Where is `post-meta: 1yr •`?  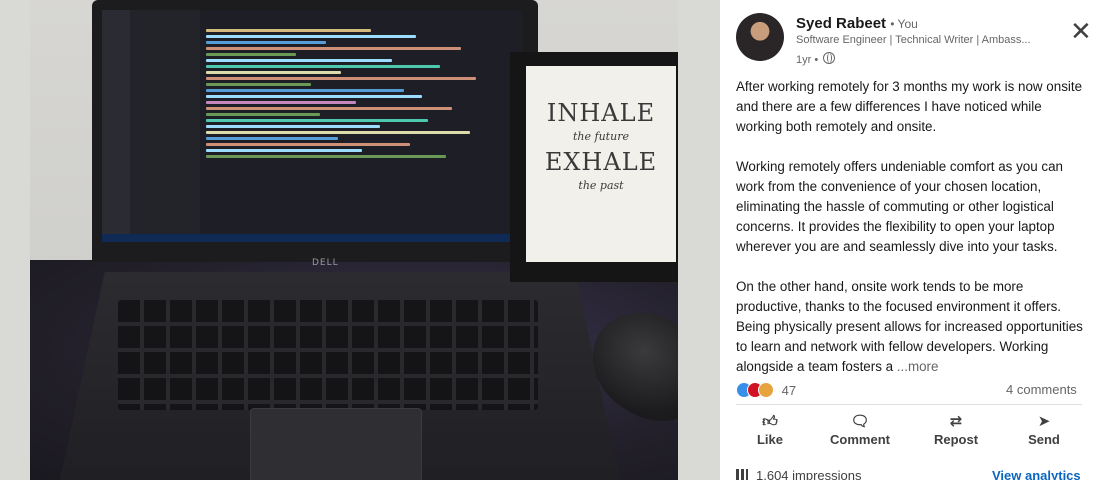
post-meta: 1yr • is located at coordinates (816, 59).